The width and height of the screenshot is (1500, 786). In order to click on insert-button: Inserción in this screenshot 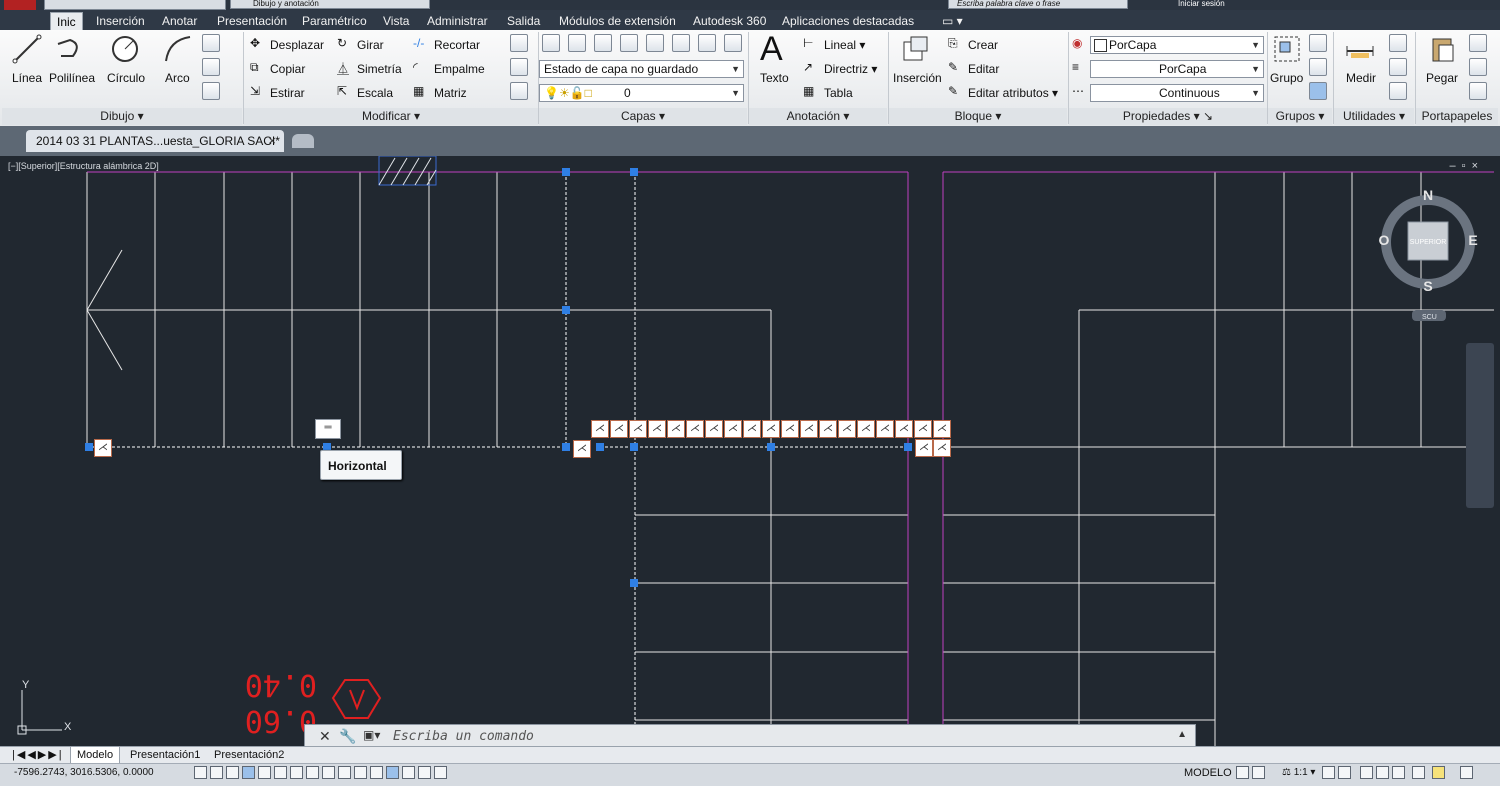, I will do `click(917, 78)`.